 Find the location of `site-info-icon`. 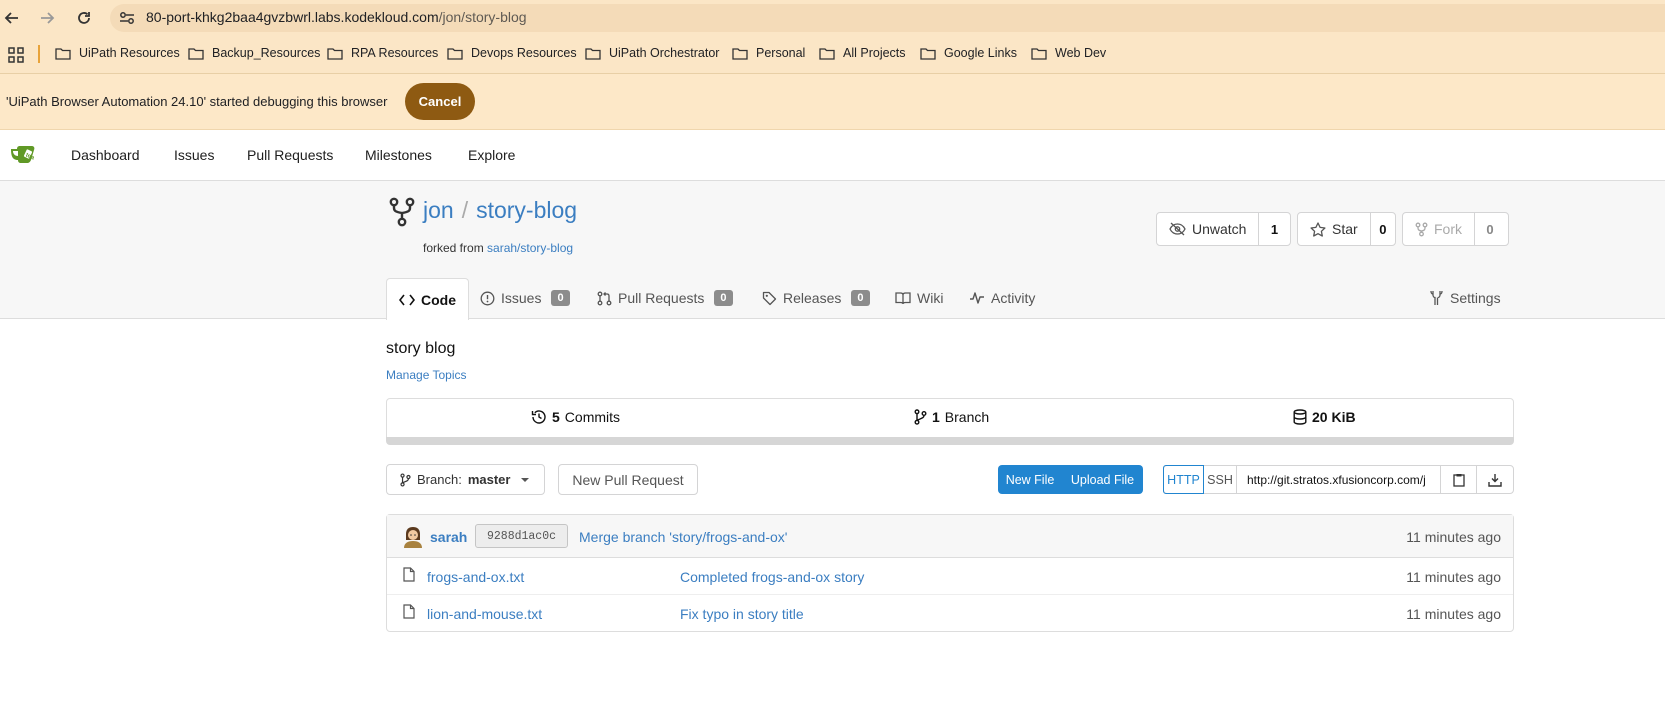

site-info-icon is located at coordinates (127, 18).